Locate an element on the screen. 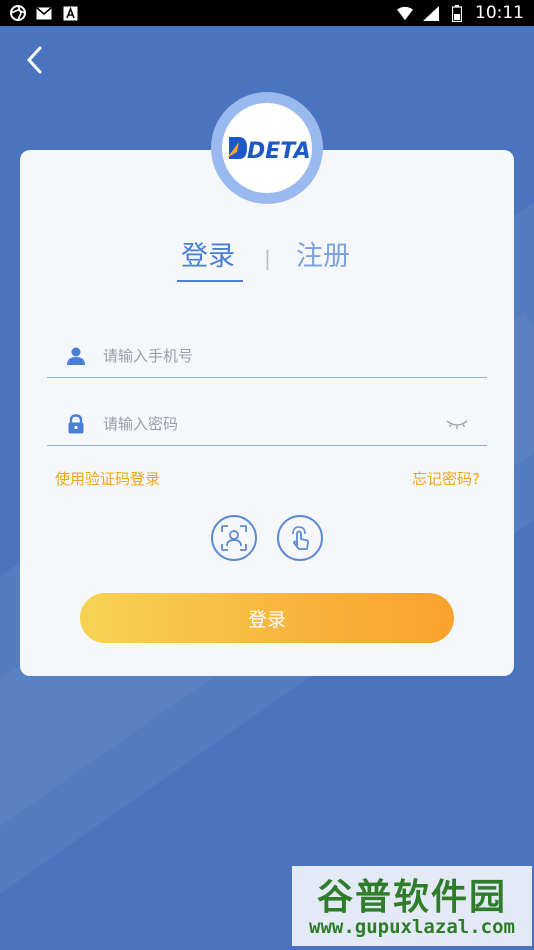 The width and height of the screenshot is (534, 950). forgot-password-link: 忘记密码? is located at coordinates (446, 478).